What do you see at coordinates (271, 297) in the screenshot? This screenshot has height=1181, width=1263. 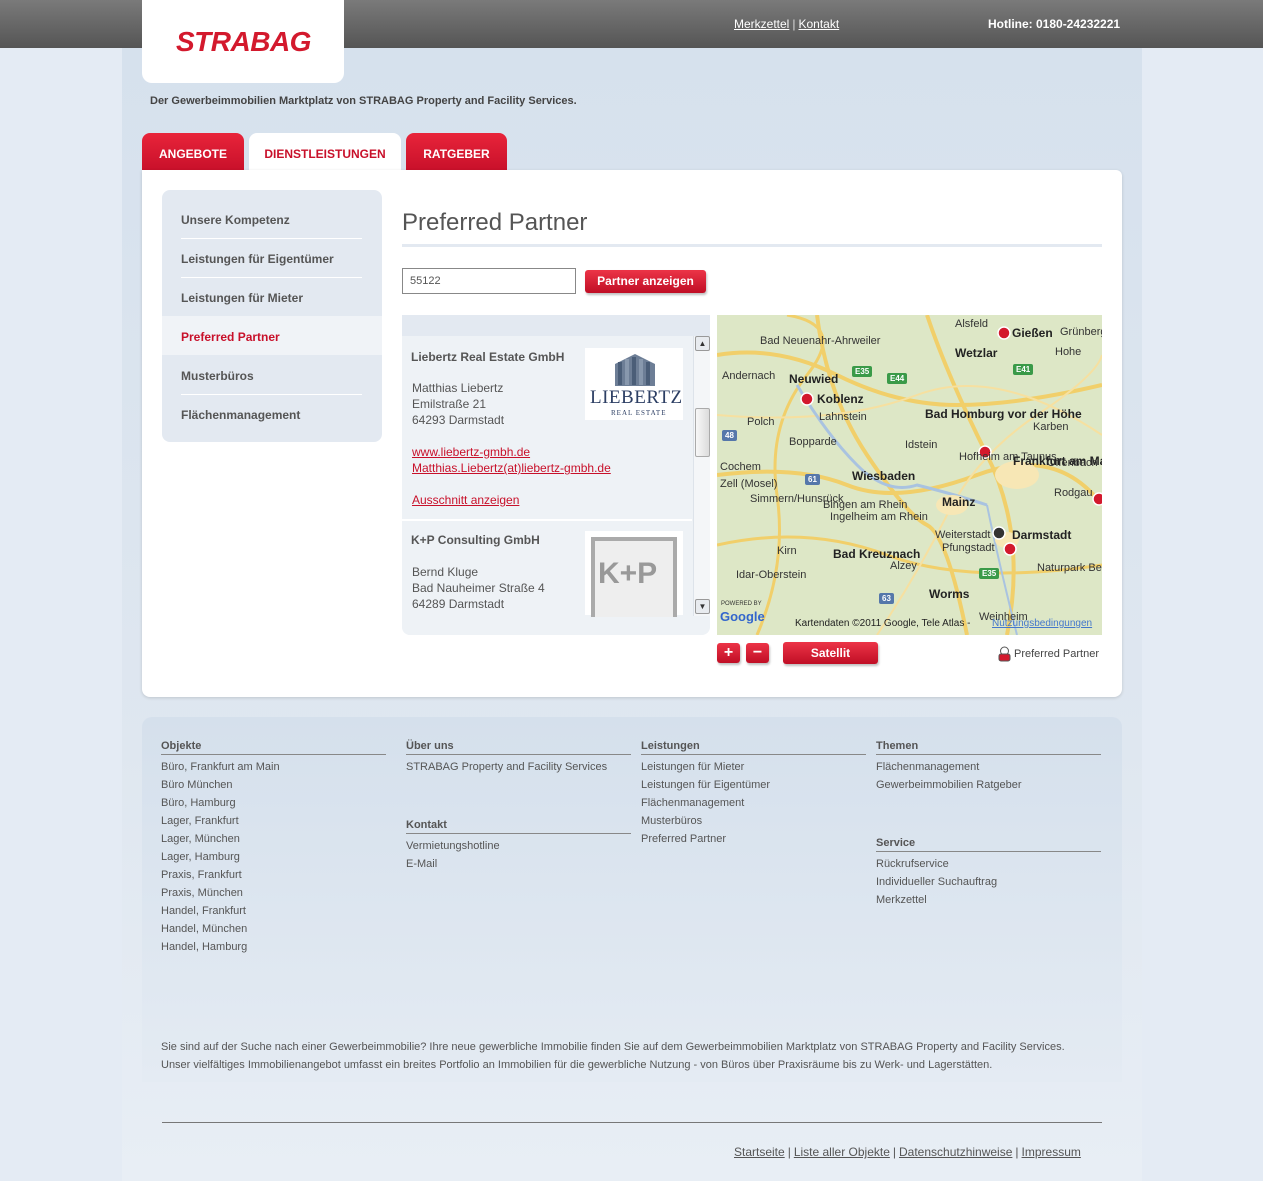 I see `sidebar-item-mieter: Leistungen für Mieter` at bounding box center [271, 297].